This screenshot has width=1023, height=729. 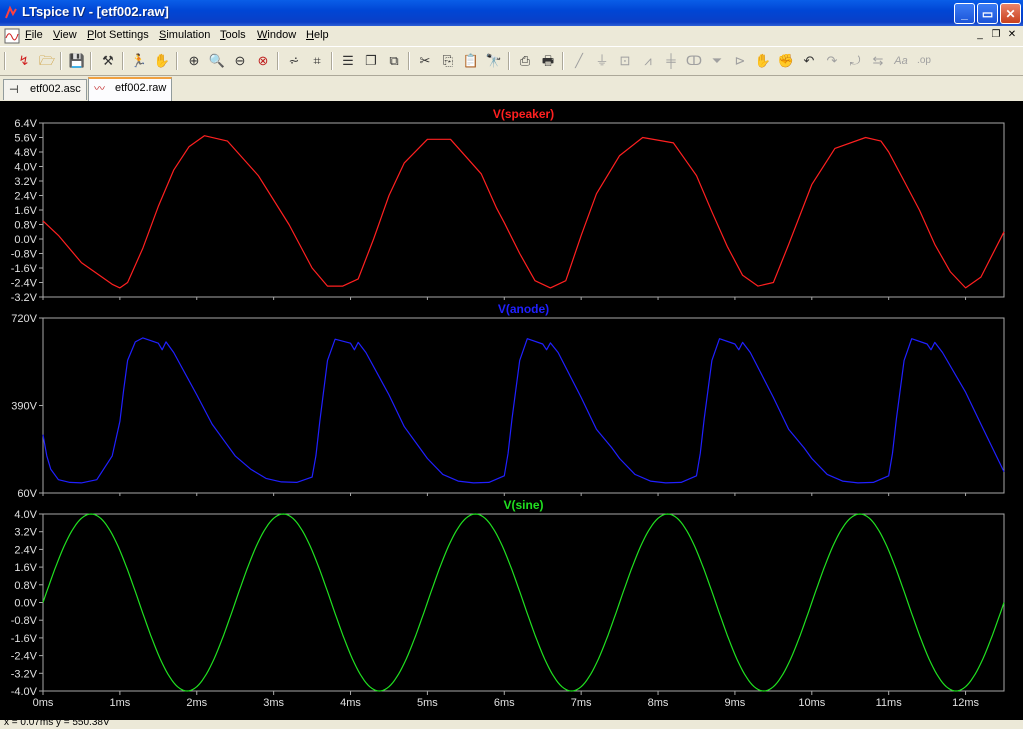 What do you see at coordinates (471, 61) in the screenshot?
I see `paste-icon: 📋` at bounding box center [471, 61].